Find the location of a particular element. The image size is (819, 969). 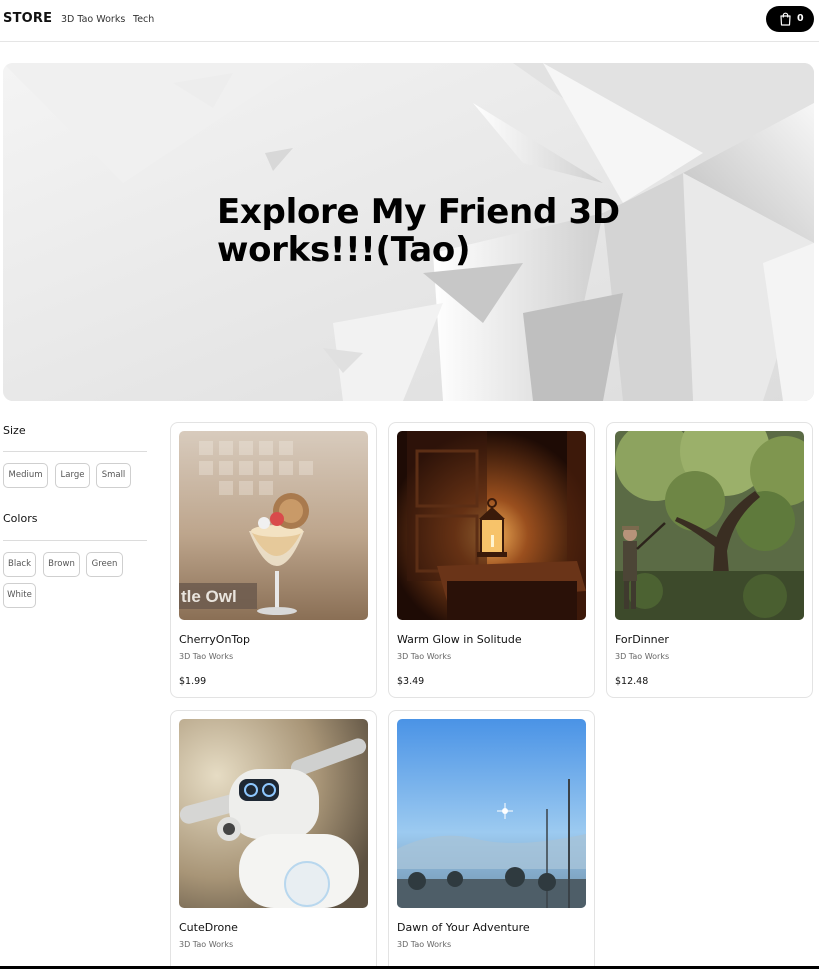

cart-count: 0 is located at coordinates (800, 18).